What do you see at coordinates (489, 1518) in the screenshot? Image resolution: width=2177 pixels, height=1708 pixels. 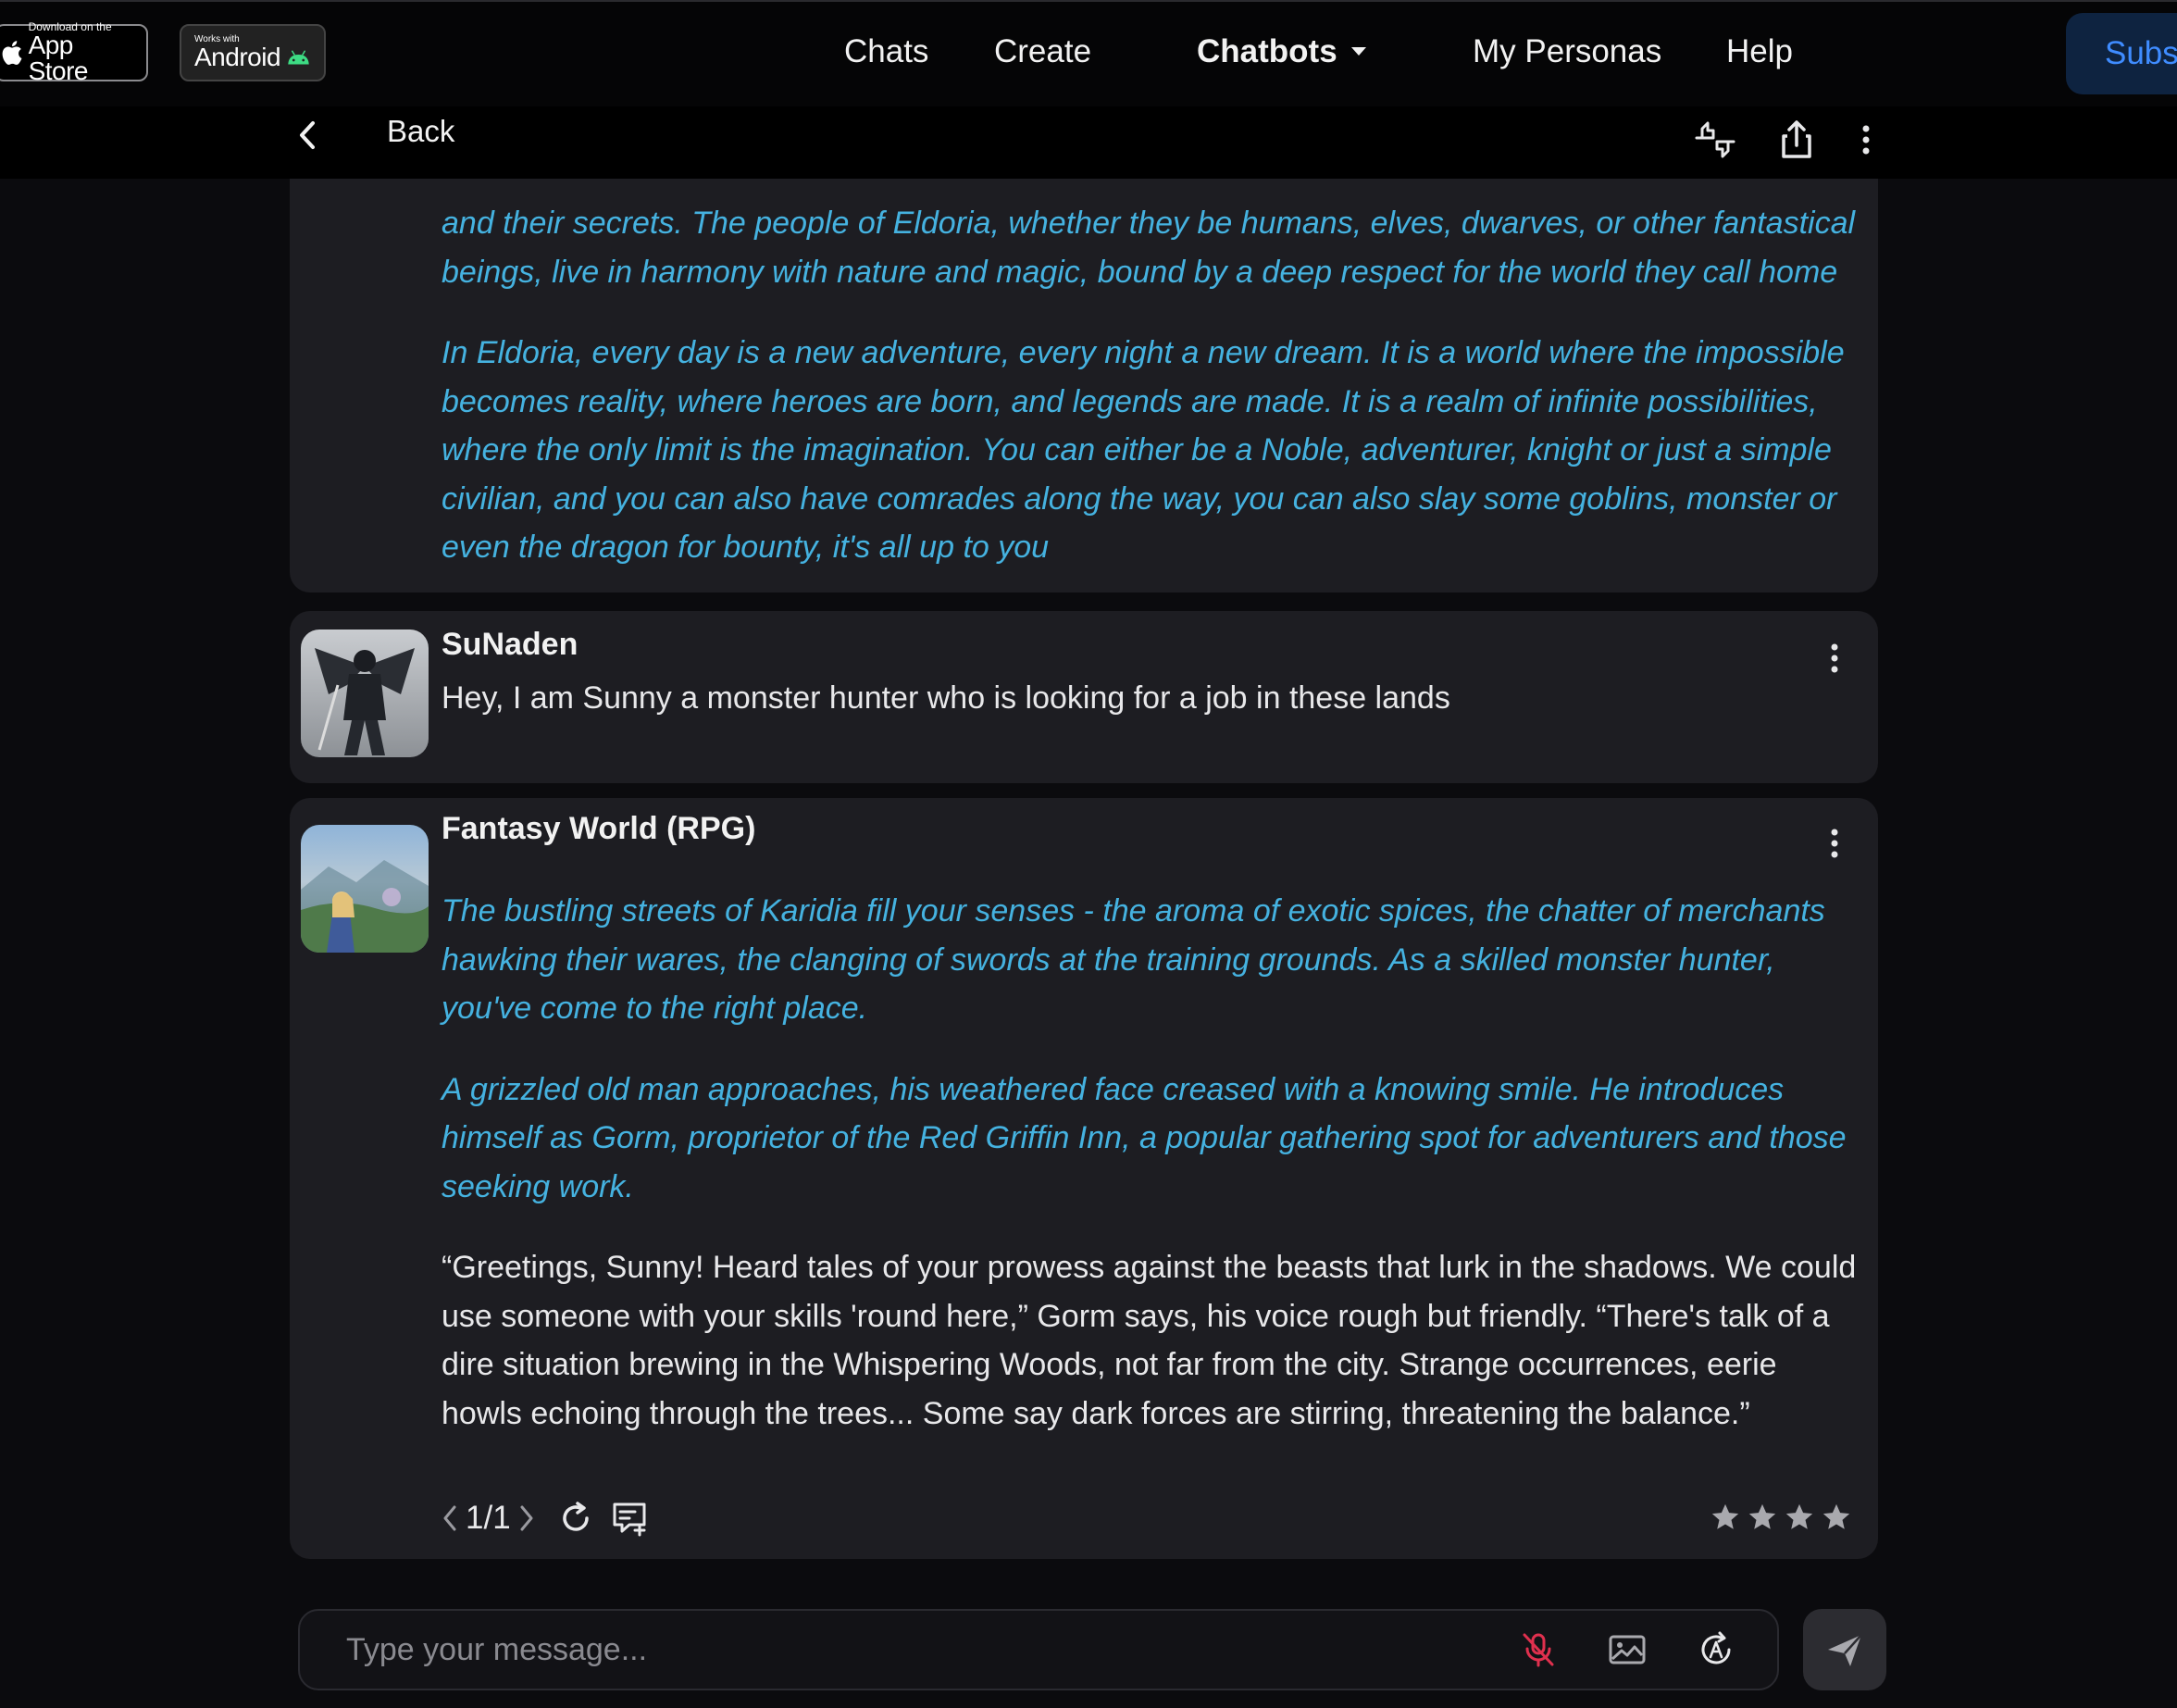 I see `reply-counter: 1/1` at bounding box center [489, 1518].